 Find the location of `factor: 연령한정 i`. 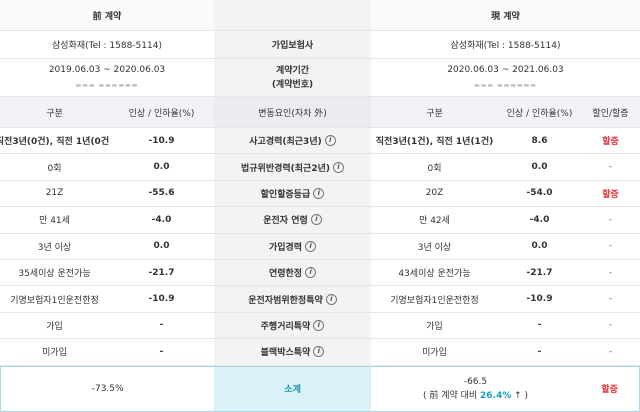

factor: 연령한정 i is located at coordinates (292, 272).